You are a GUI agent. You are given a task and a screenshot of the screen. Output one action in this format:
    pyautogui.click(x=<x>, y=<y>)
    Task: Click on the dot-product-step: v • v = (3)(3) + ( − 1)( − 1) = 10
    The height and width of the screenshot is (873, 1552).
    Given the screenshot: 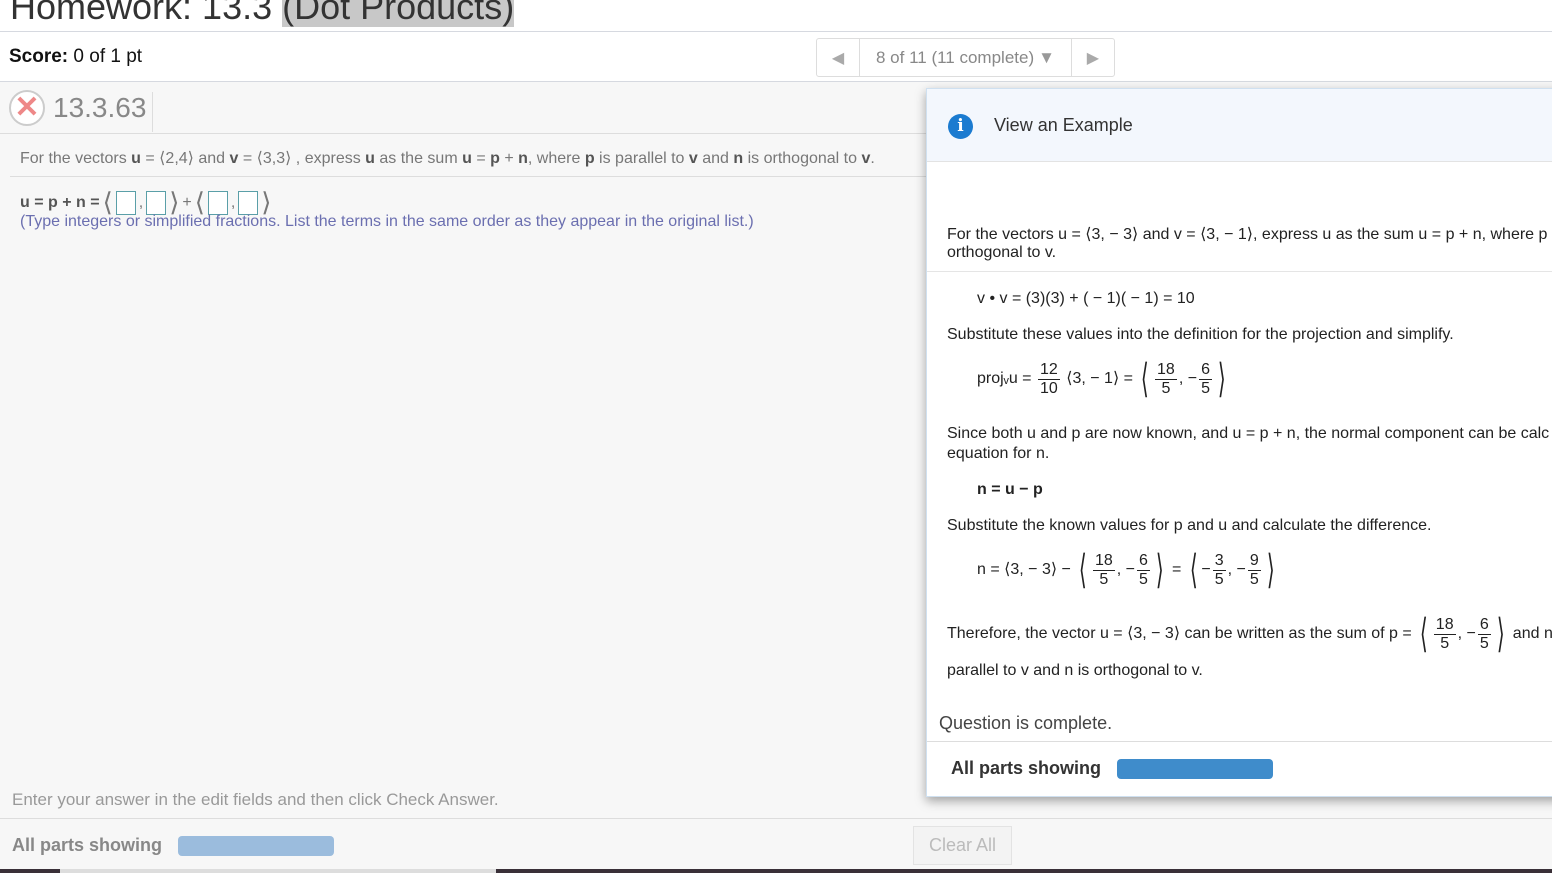 What is the action you would take?
    pyautogui.click(x=1086, y=298)
    